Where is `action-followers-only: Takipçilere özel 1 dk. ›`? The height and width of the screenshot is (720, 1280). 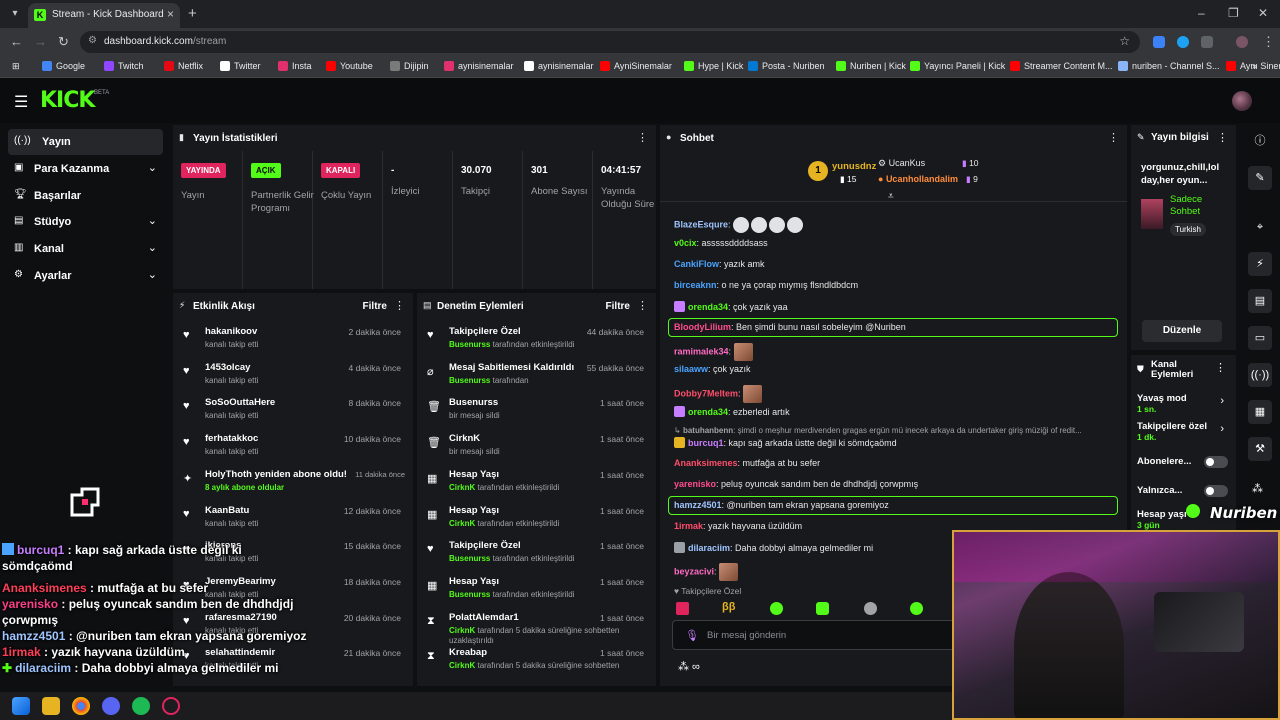
action-followers-only: Takipçilere özel 1 dk. › is located at coordinates (1184, 432).